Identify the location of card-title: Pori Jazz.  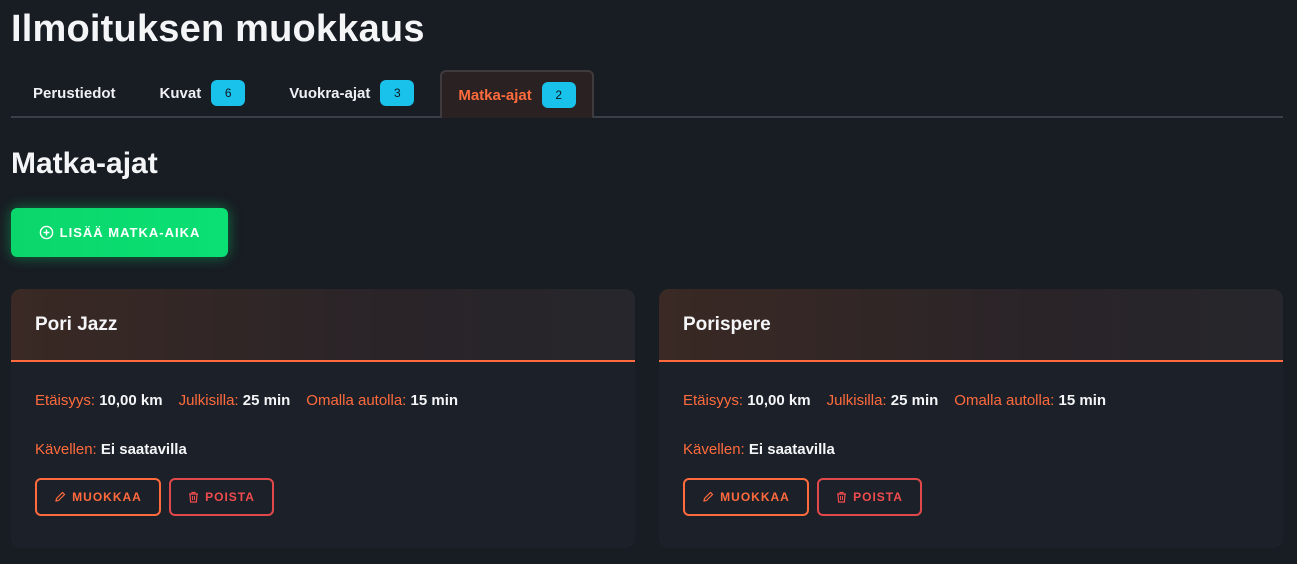
(323, 325).